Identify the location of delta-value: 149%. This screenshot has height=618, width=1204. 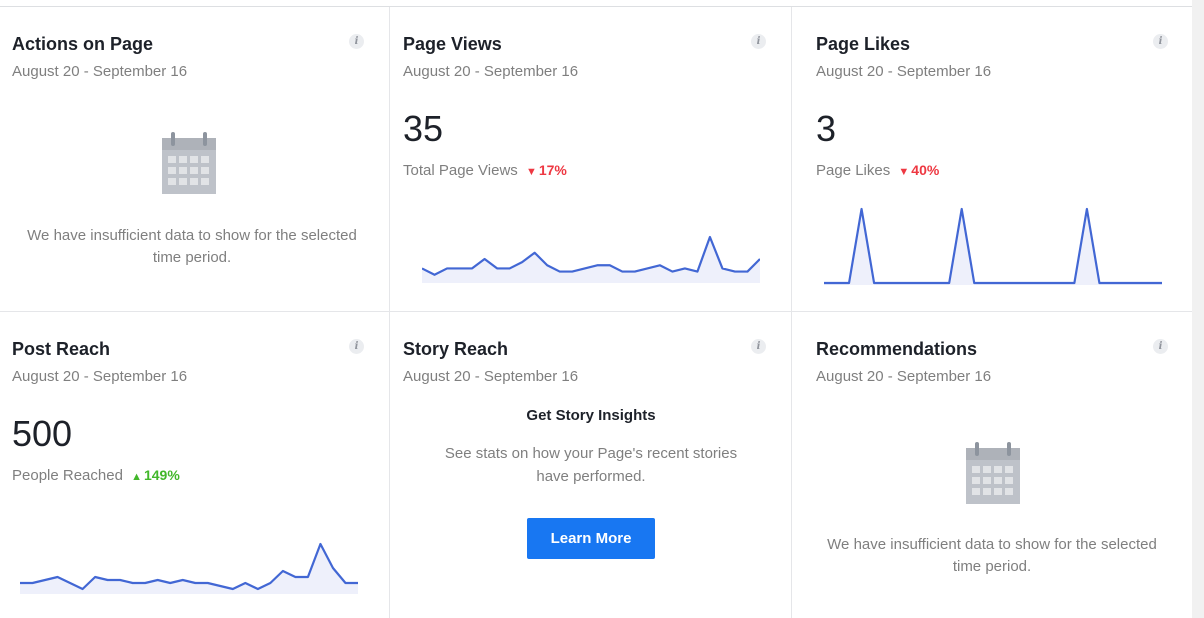
(161, 475).